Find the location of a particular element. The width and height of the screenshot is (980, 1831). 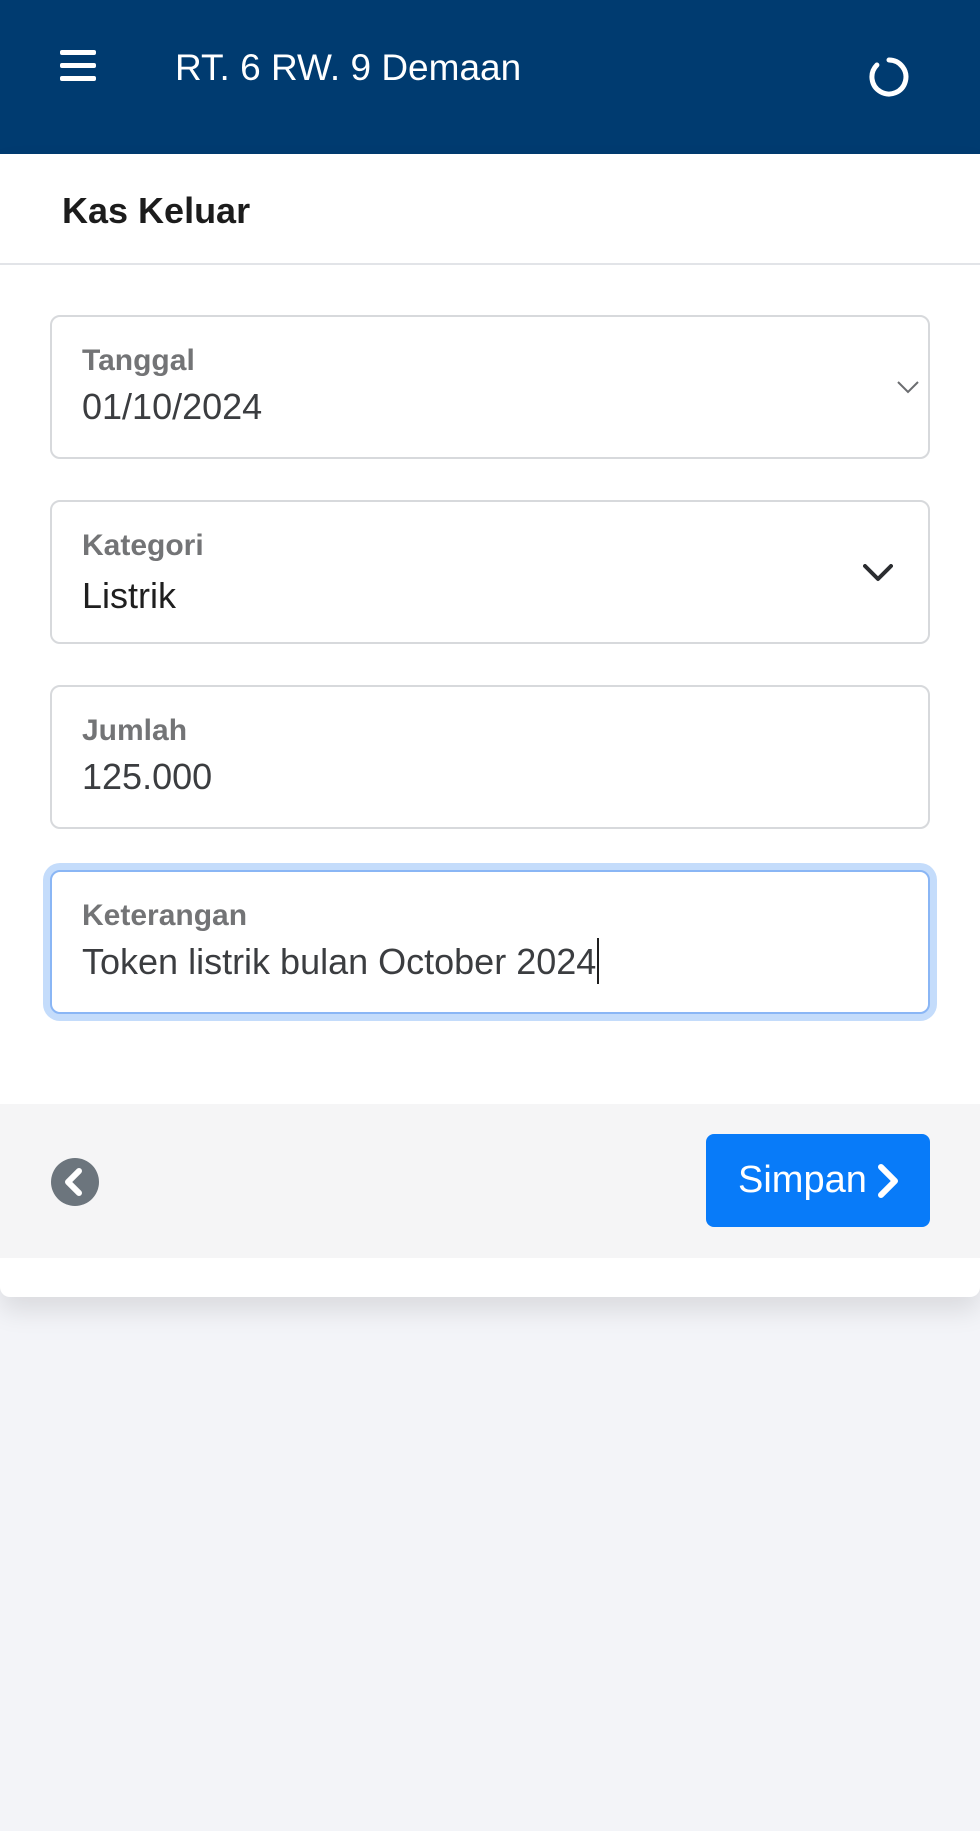

jumlah-field: Jumlah 125.000 is located at coordinates (490, 757).